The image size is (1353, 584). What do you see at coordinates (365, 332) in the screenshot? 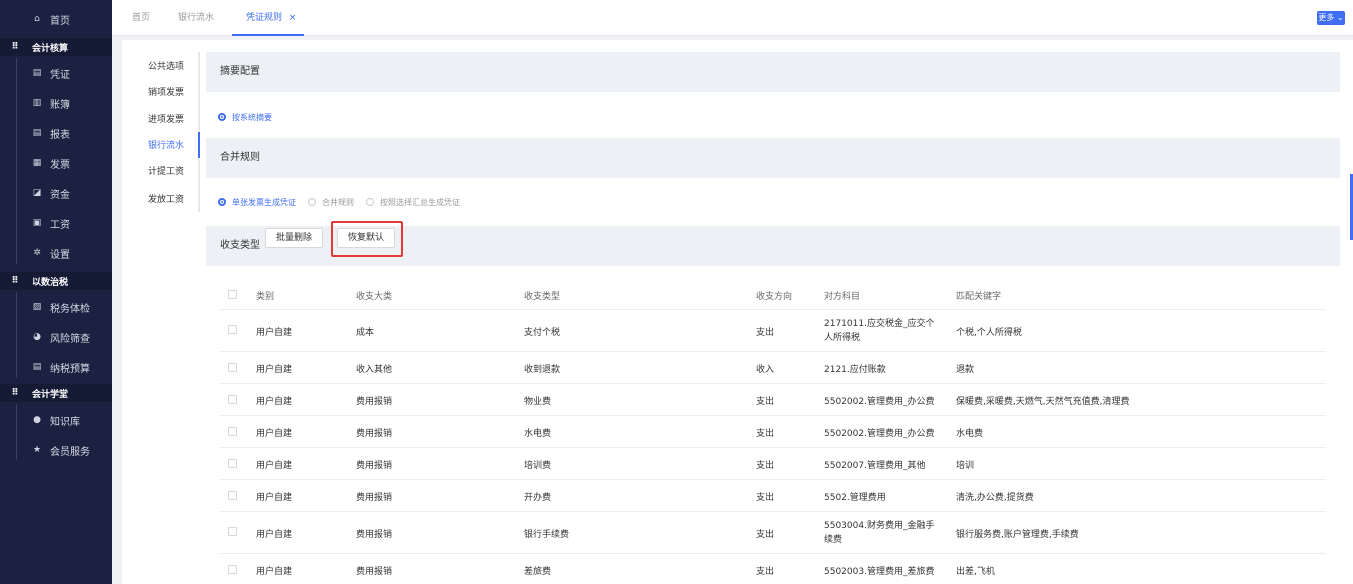
I see `cell-major-type: 成本` at bounding box center [365, 332].